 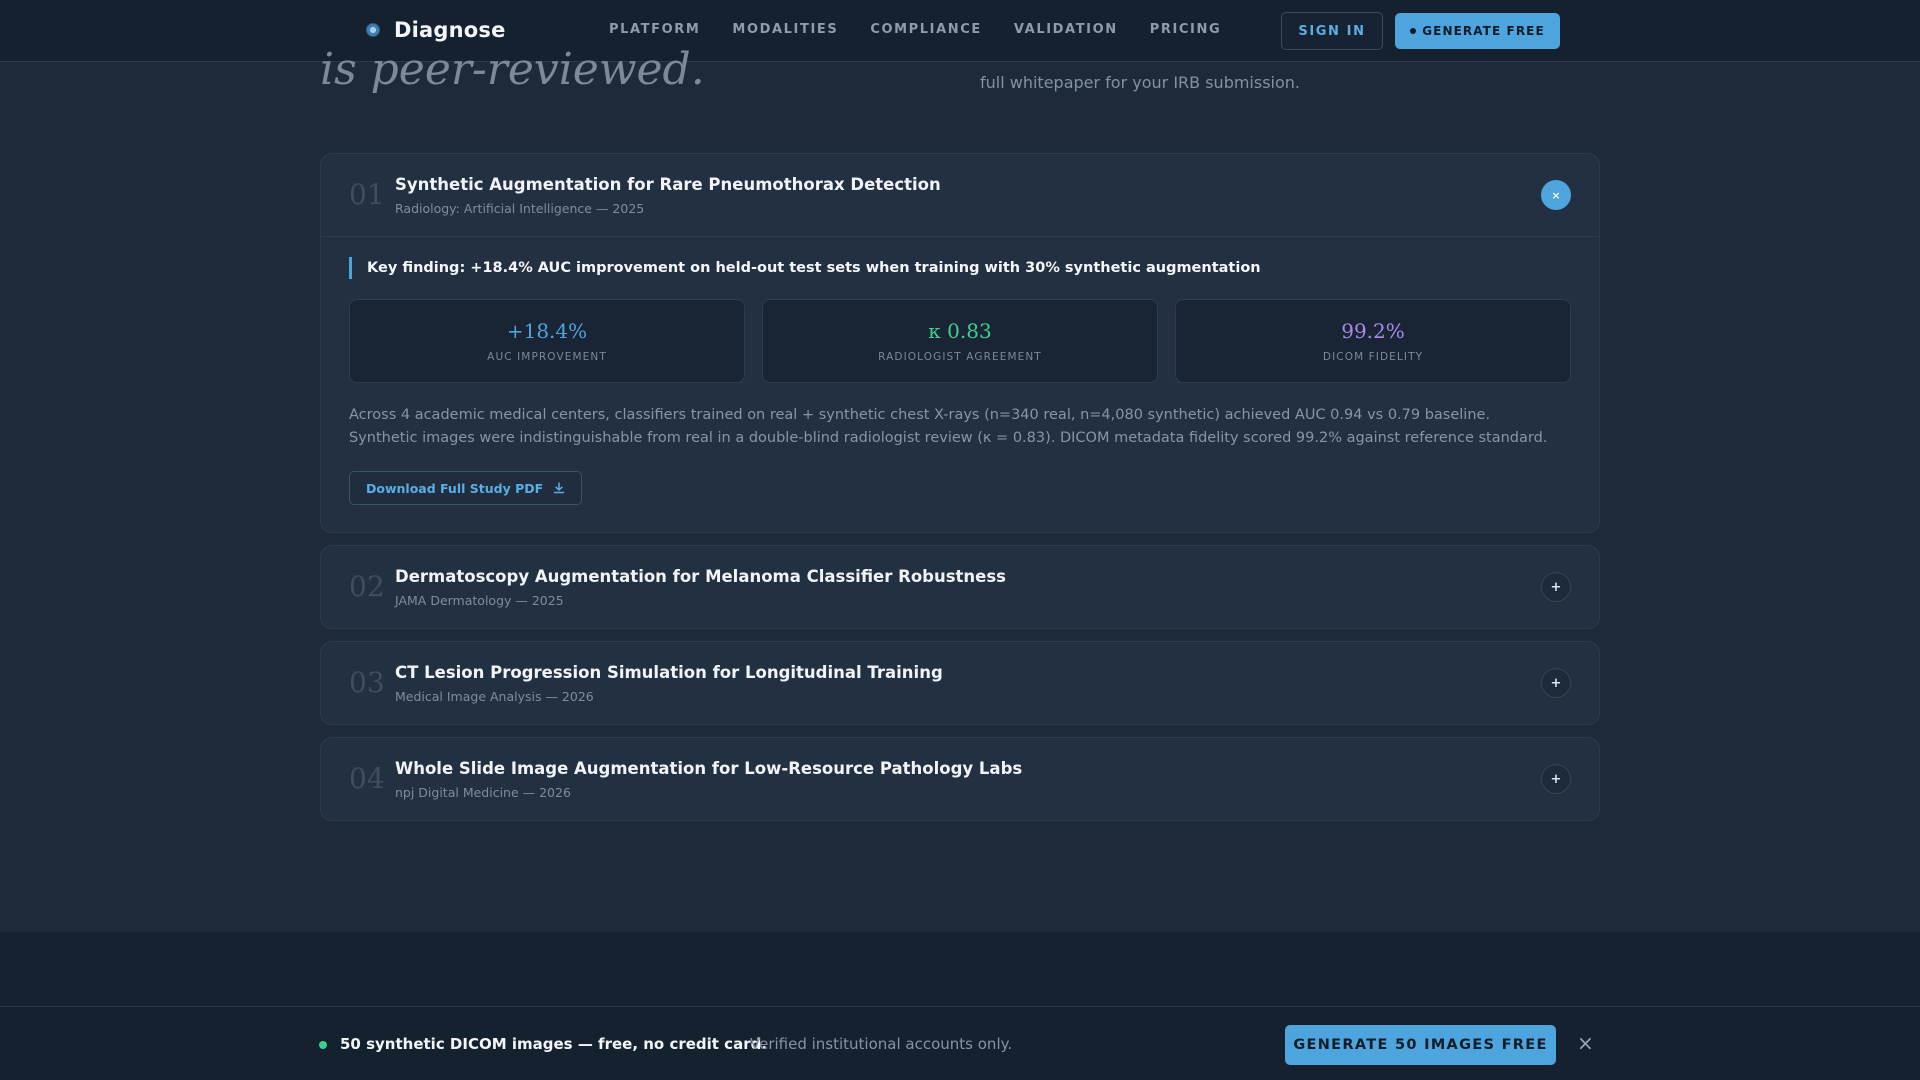 What do you see at coordinates (960, 331) in the screenshot?
I see `stat-value: κ 0.83` at bounding box center [960, 331].